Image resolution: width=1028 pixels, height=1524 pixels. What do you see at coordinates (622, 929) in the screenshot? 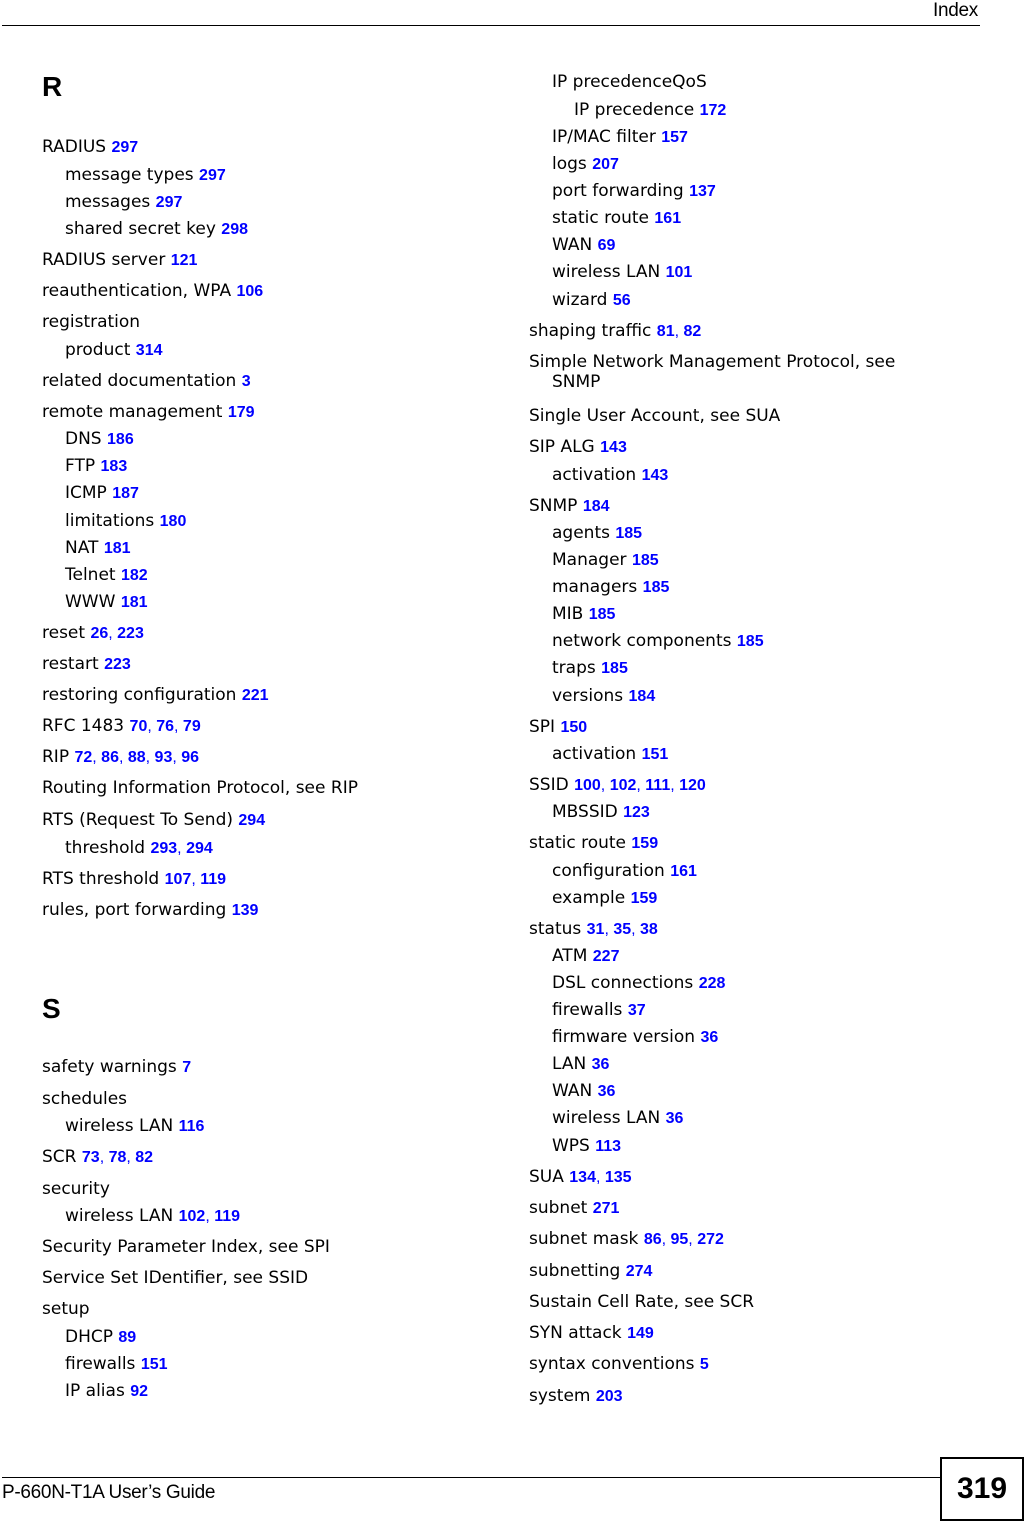
I see `page-link: 35` at bounding box center [622, 929].